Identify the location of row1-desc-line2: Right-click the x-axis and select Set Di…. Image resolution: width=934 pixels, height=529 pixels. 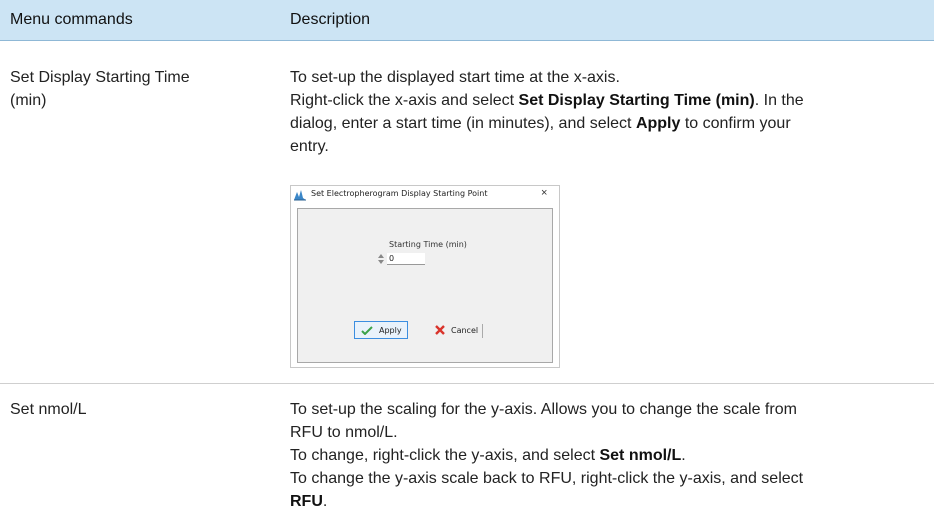
(547, 100).